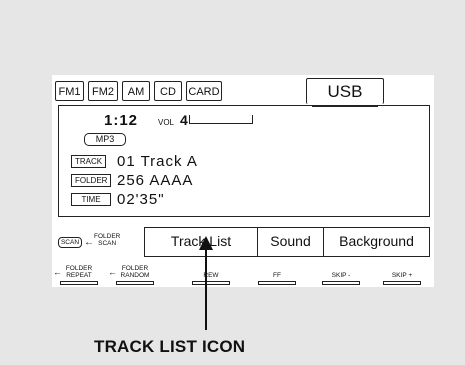 The width and height of the screenshot is (465, 365). I want to click on tab-am: AM, so click(136, 91).